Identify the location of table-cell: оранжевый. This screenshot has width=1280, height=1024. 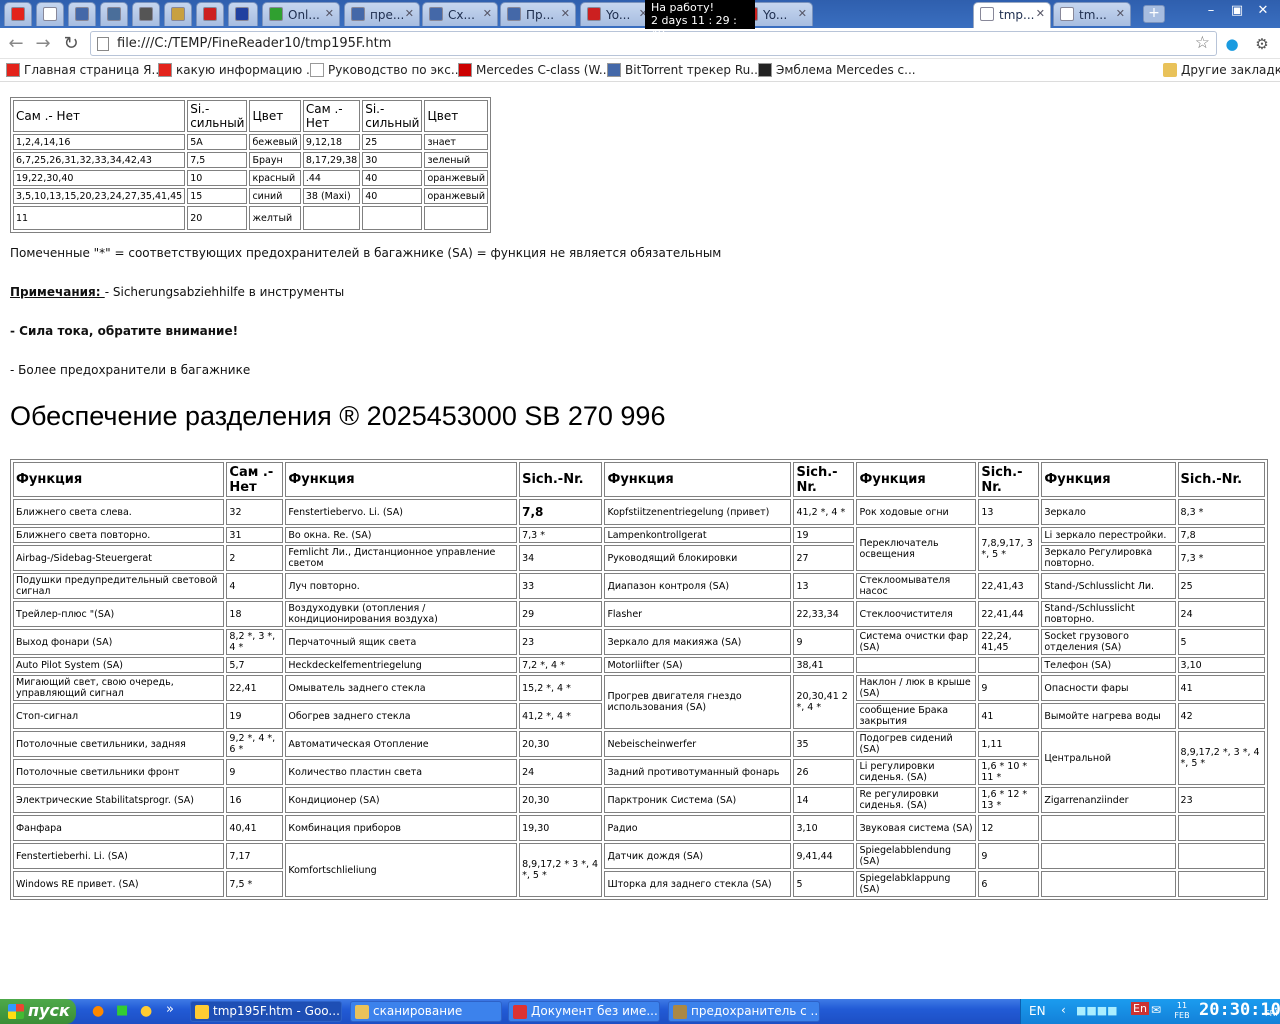
(456, 196).